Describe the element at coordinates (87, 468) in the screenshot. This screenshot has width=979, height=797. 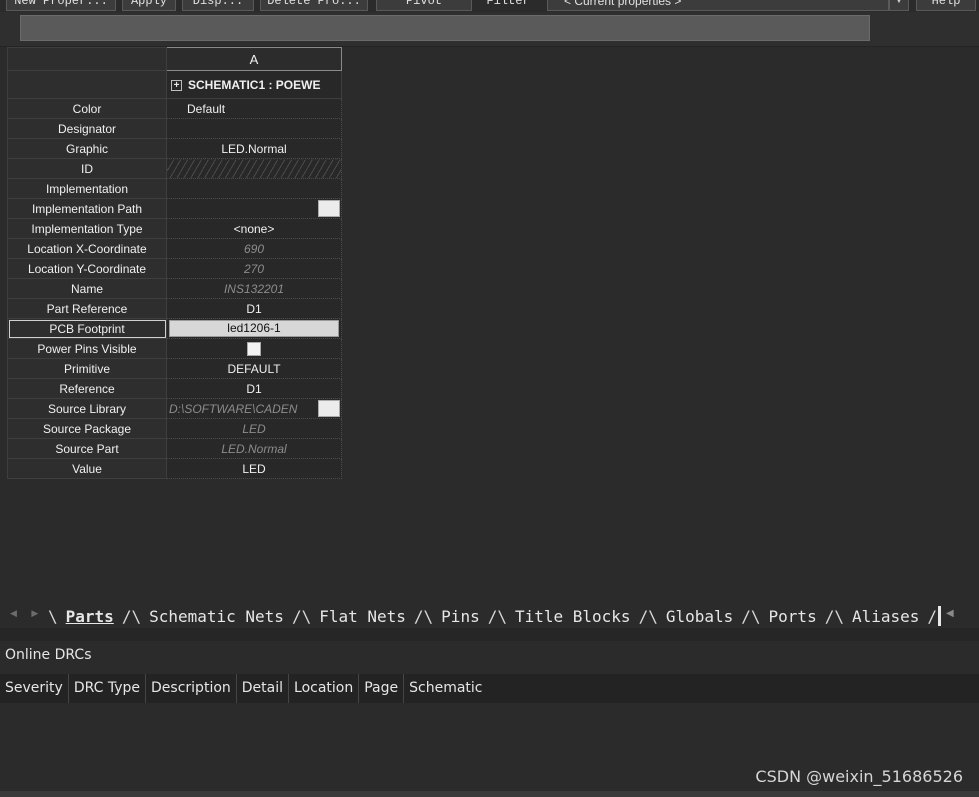
I see `prop-name: Value` at that location.